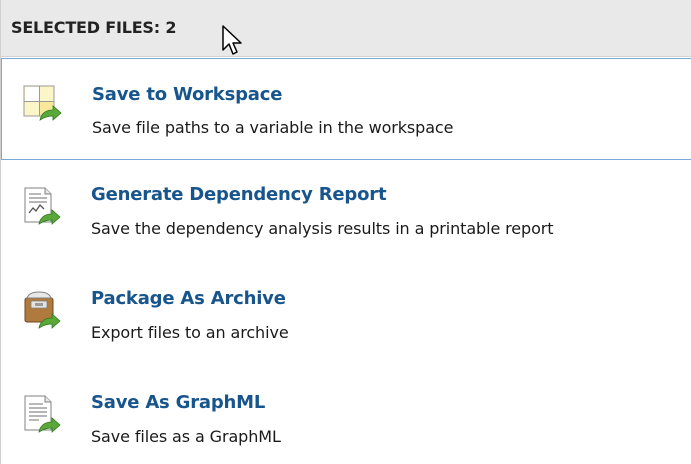 The width and height of the screenshot is (691, 464). What do you see at coordinates (346, 28) in the screenshot?
I see `selected-files-header: SELECTED FILES: 2` at bounding box center [346, 28].